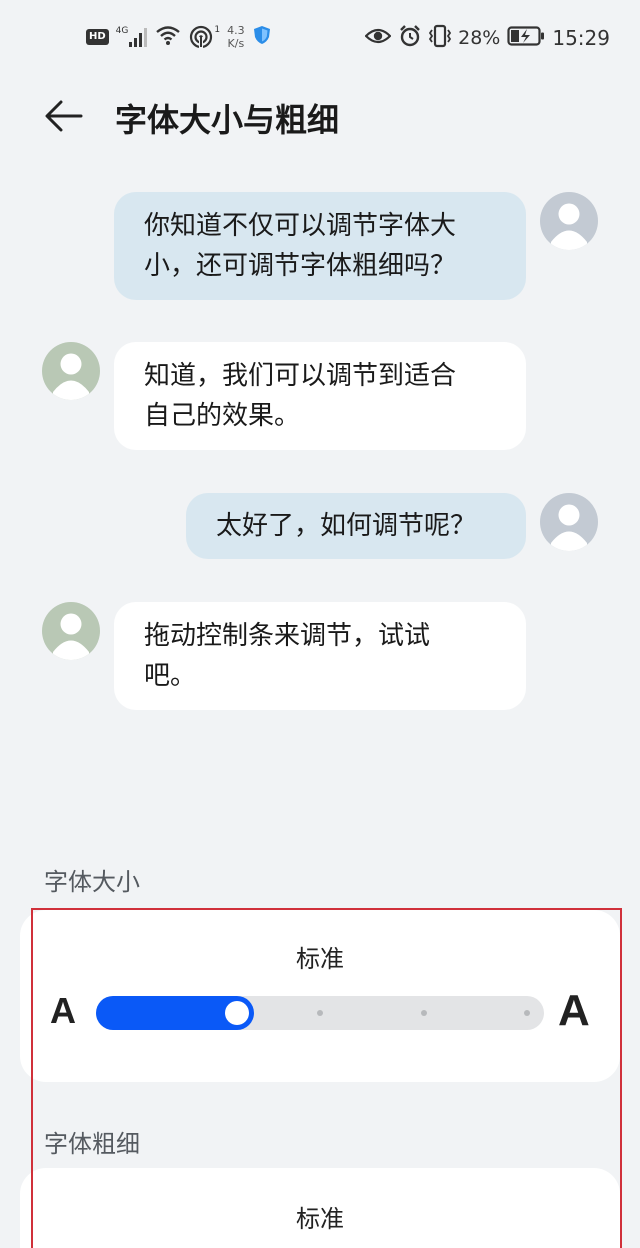 The width and height of the screenshot is (640, 1248). I want to click on font-weight-card: 标准, so click(320, 1208).